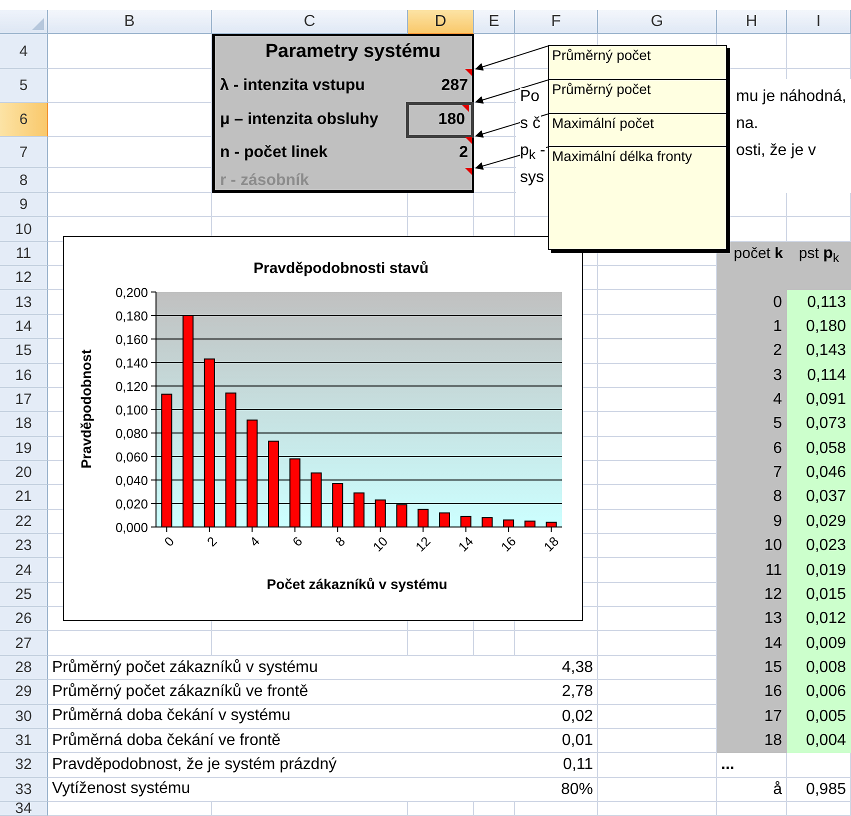 This screenshot has width=851, height=816. Describe the element at coordinates (773, 619) in the screenshot. I see `table-cell-text: 13` at that location.